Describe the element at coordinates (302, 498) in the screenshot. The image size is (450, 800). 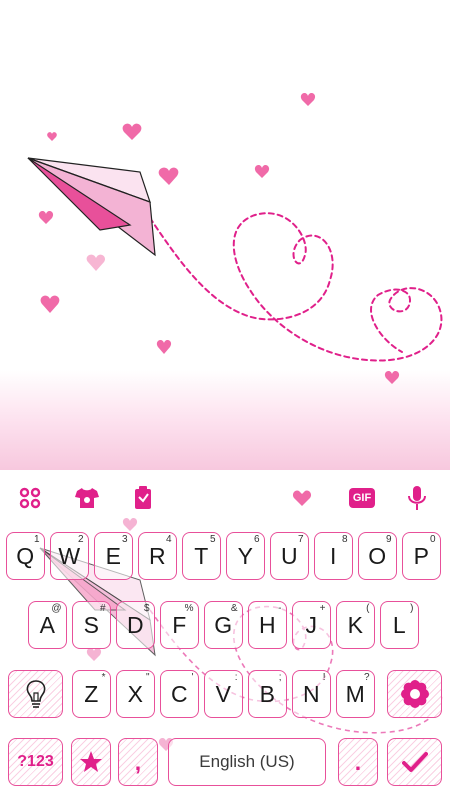
I see `heart-icon` at that location.